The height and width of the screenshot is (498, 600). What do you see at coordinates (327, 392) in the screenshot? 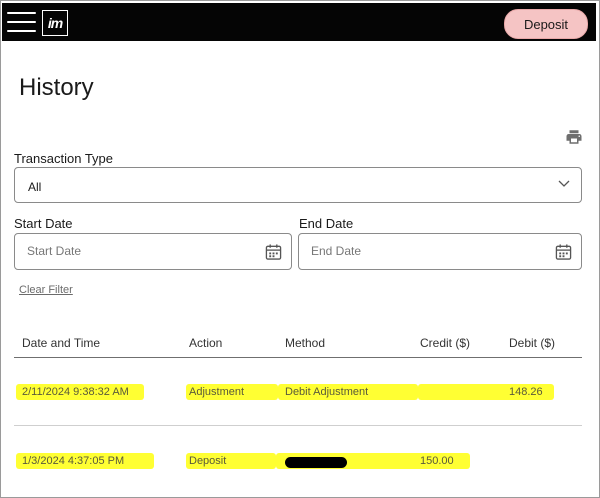
I see `row-method: Debit Adjustment` at bounding box center [327, 392].